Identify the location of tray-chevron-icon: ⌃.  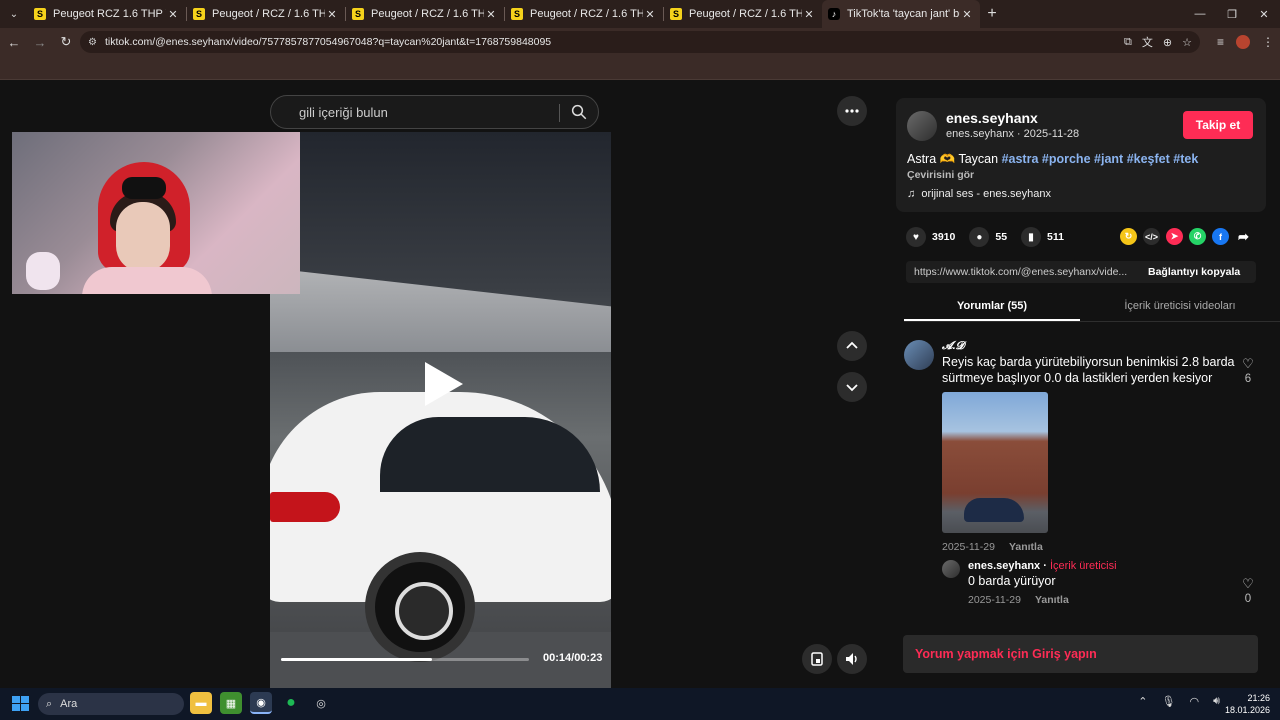
(1142, 701).